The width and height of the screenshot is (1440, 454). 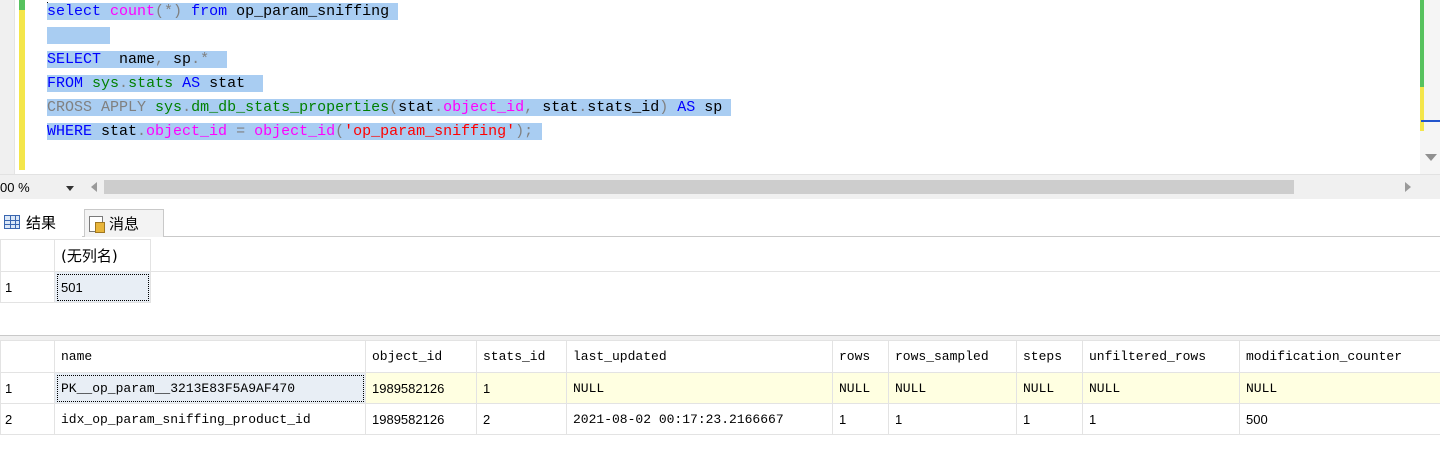 I want to click on code-token: 'op_param_sniffing', so click(x=430, y=131).